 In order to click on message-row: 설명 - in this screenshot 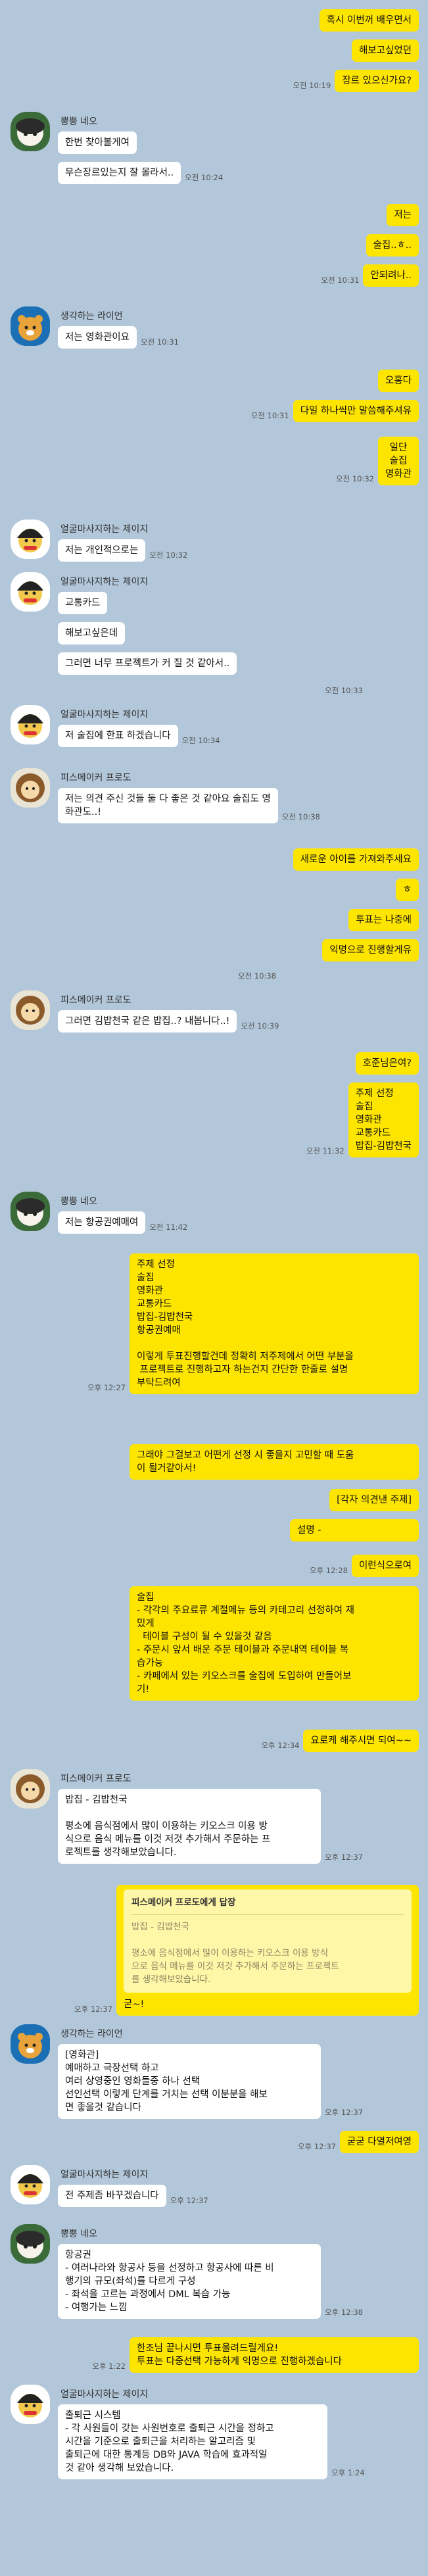, I will do `click(354, 1530)`.